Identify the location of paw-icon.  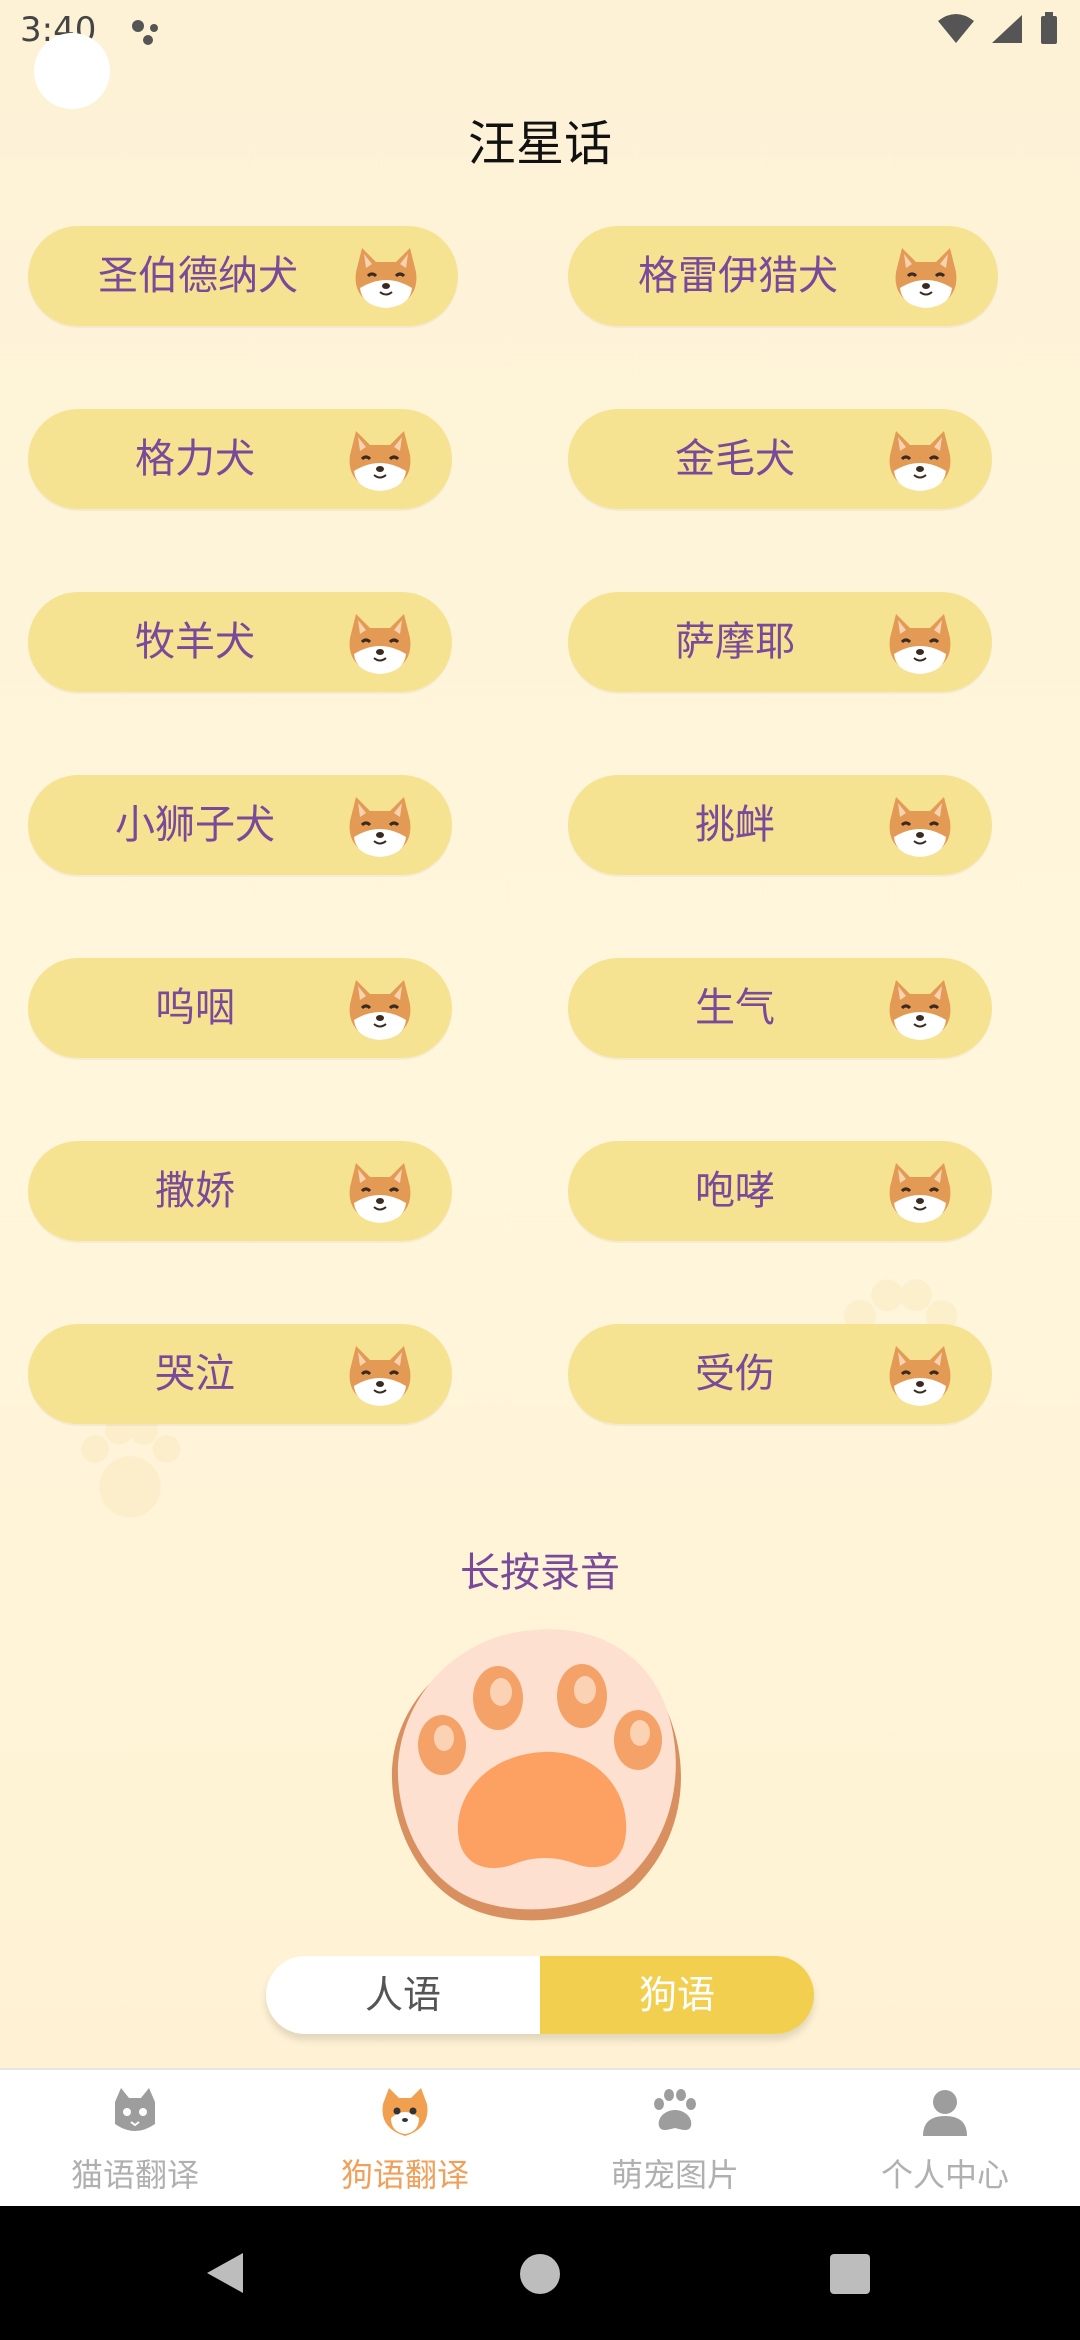
(675, 2109).